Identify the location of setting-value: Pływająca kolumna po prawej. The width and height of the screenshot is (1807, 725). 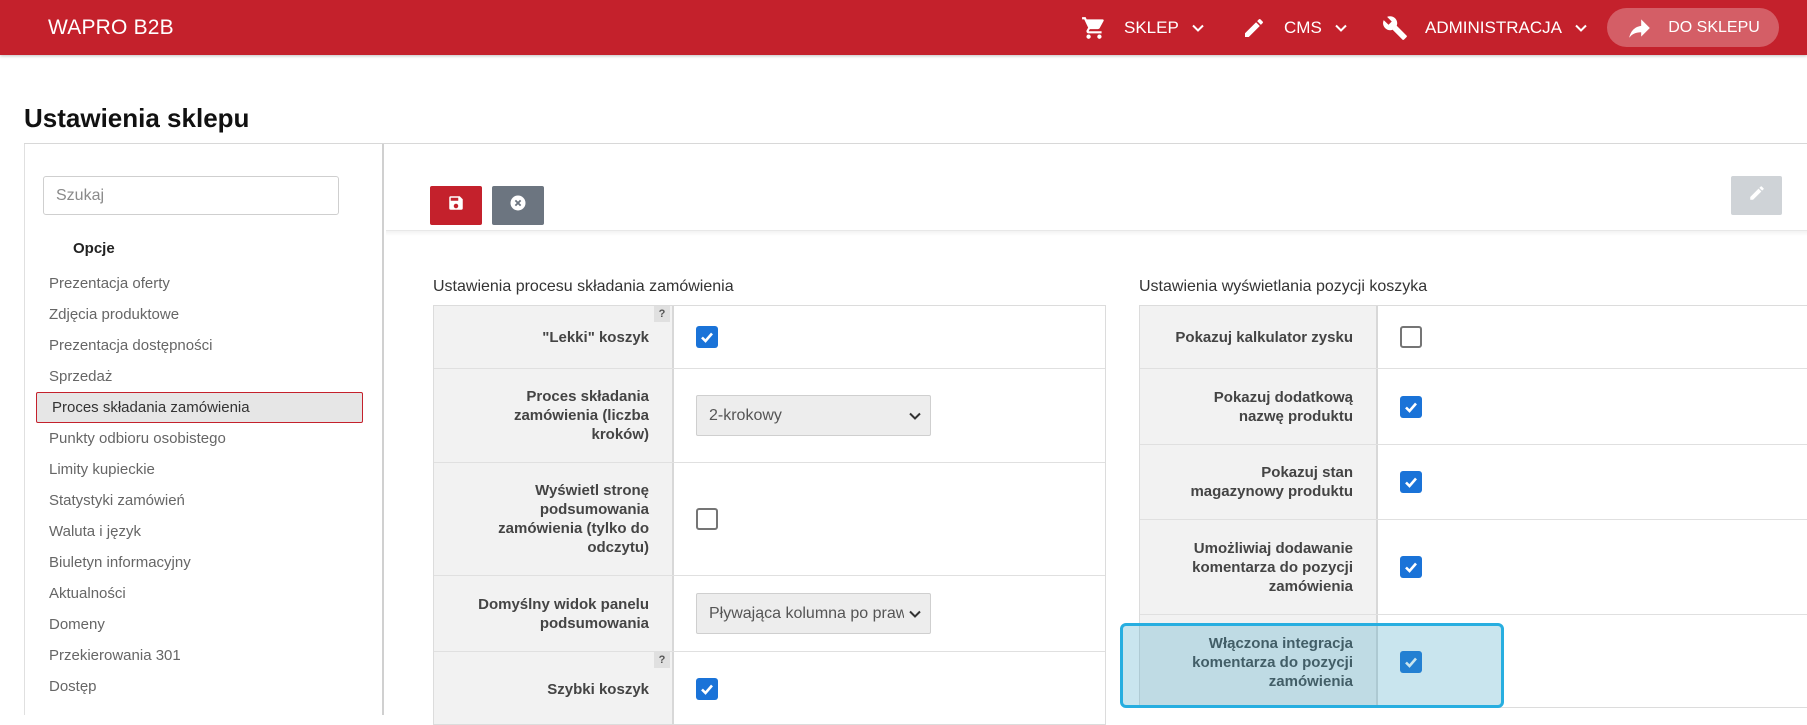
(802, 613).